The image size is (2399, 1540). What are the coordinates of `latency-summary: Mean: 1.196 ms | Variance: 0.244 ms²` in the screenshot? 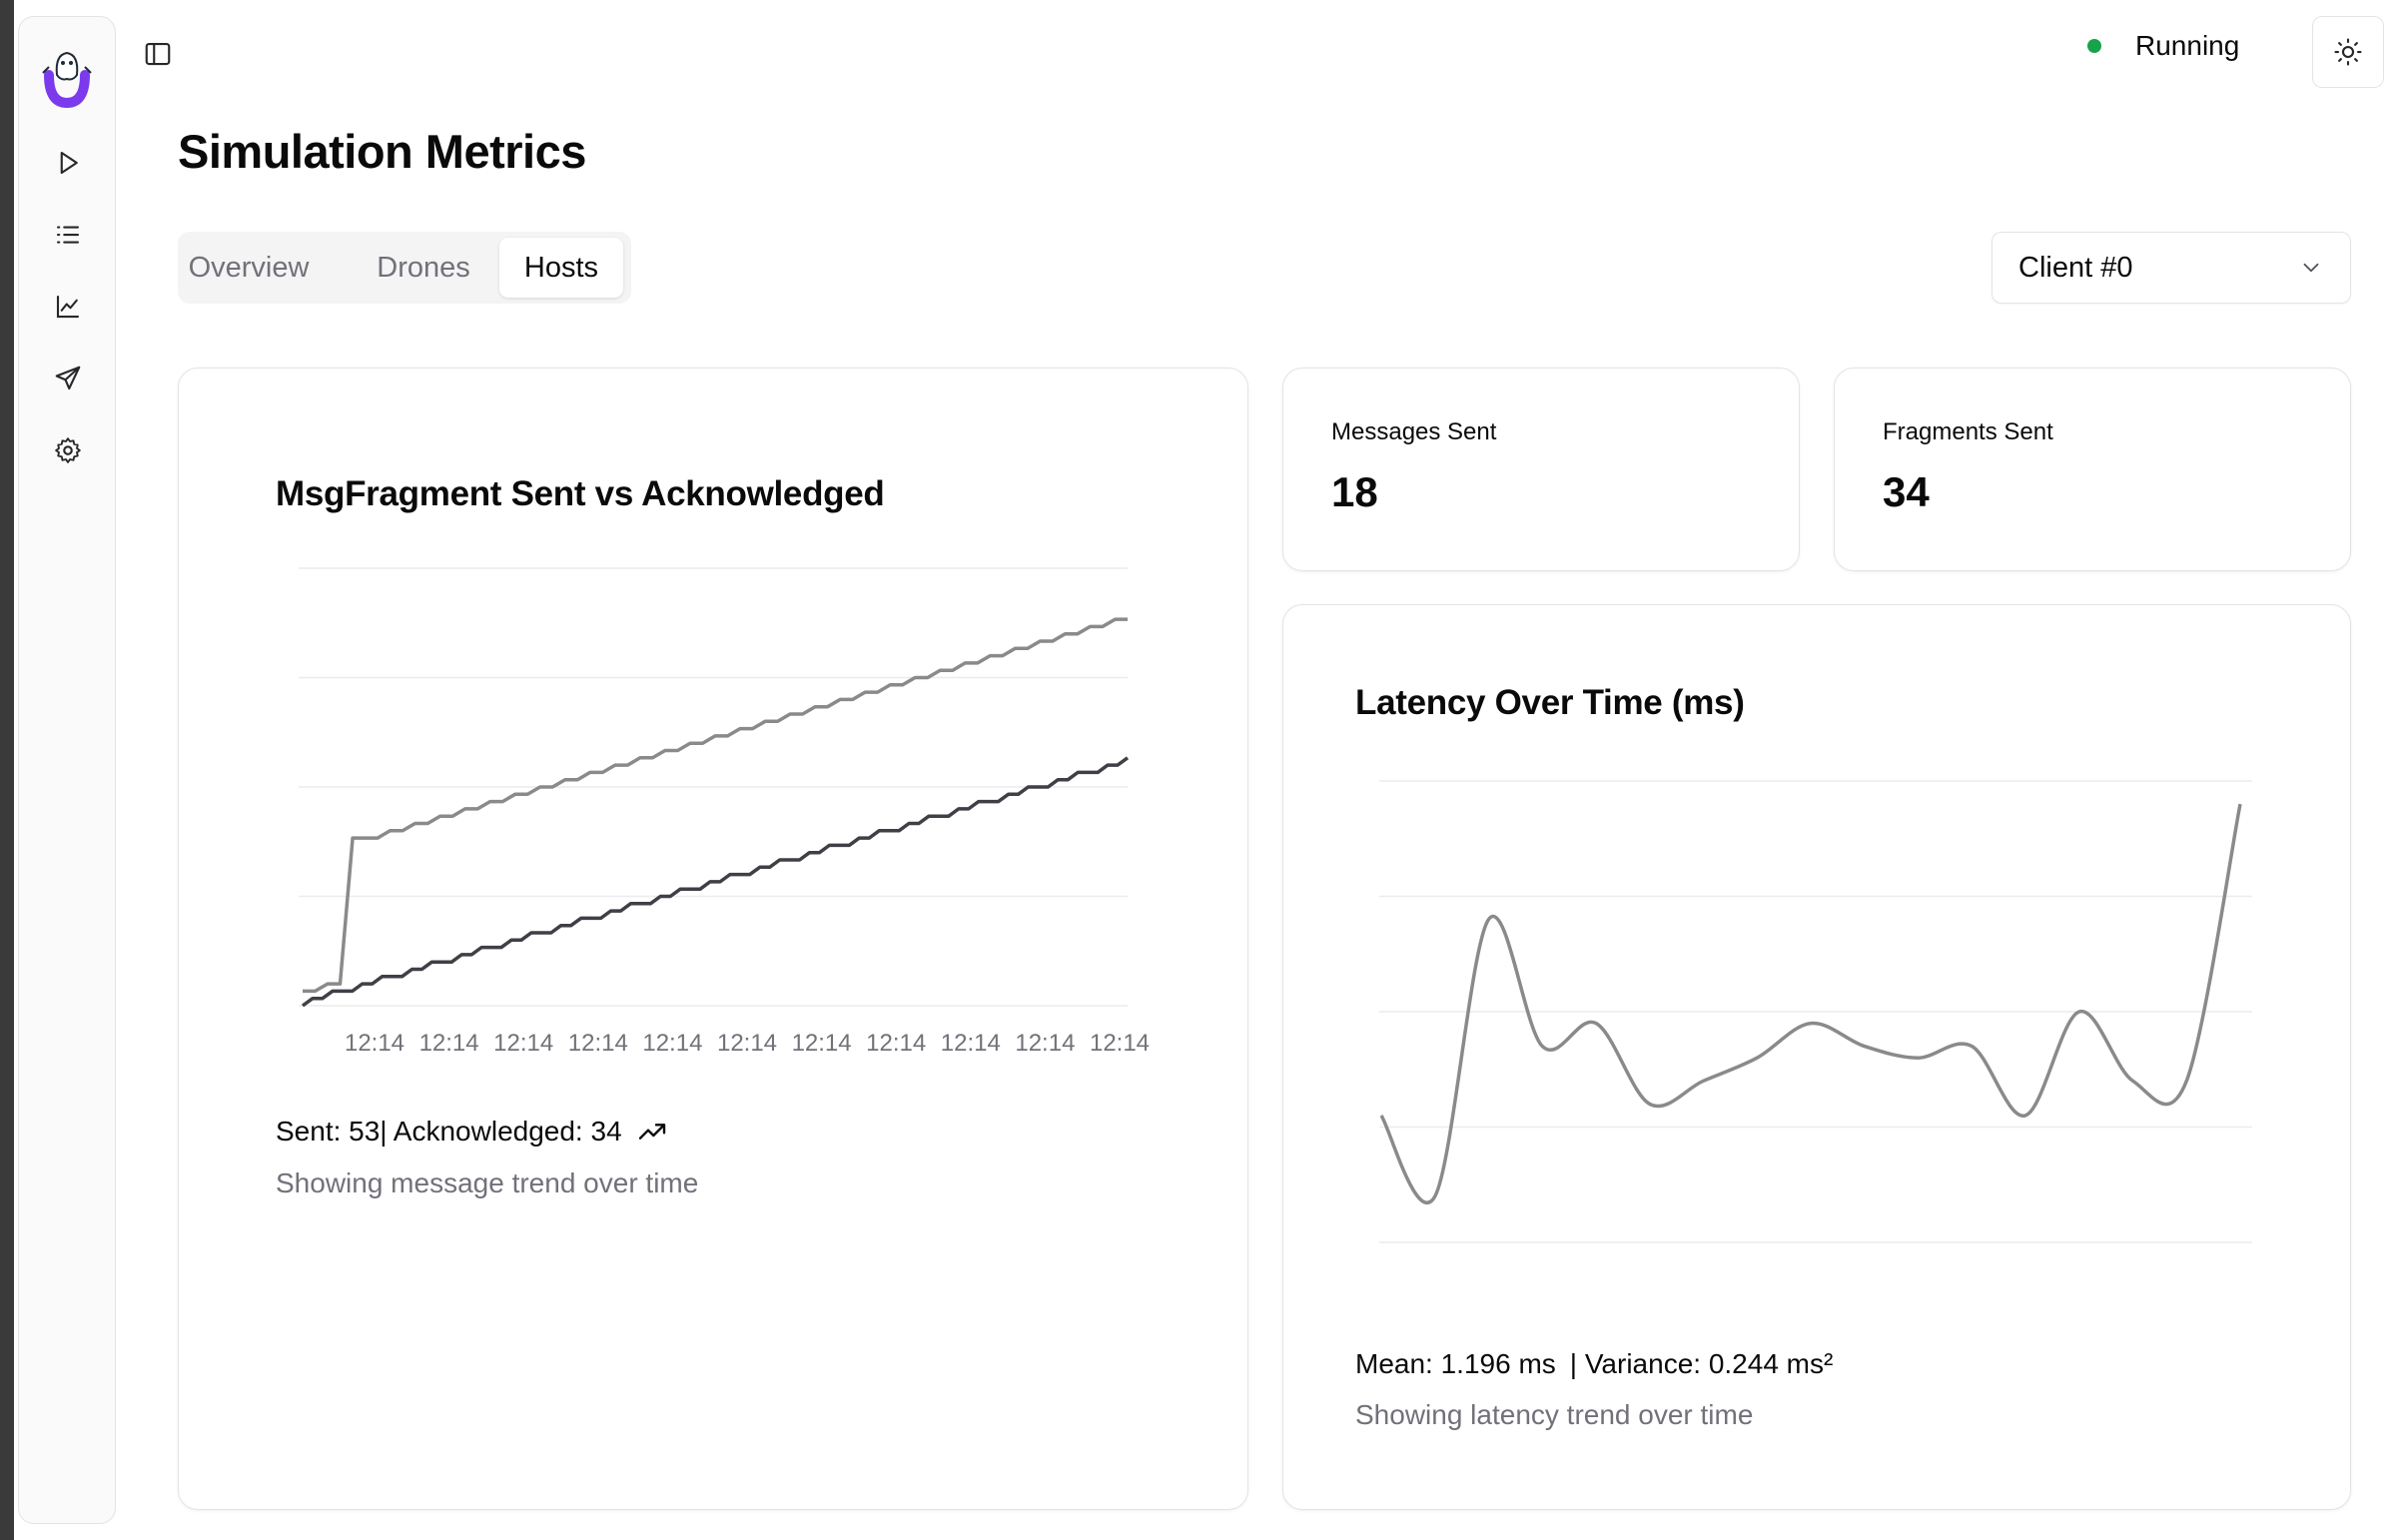 It's located at (1594, 1364).